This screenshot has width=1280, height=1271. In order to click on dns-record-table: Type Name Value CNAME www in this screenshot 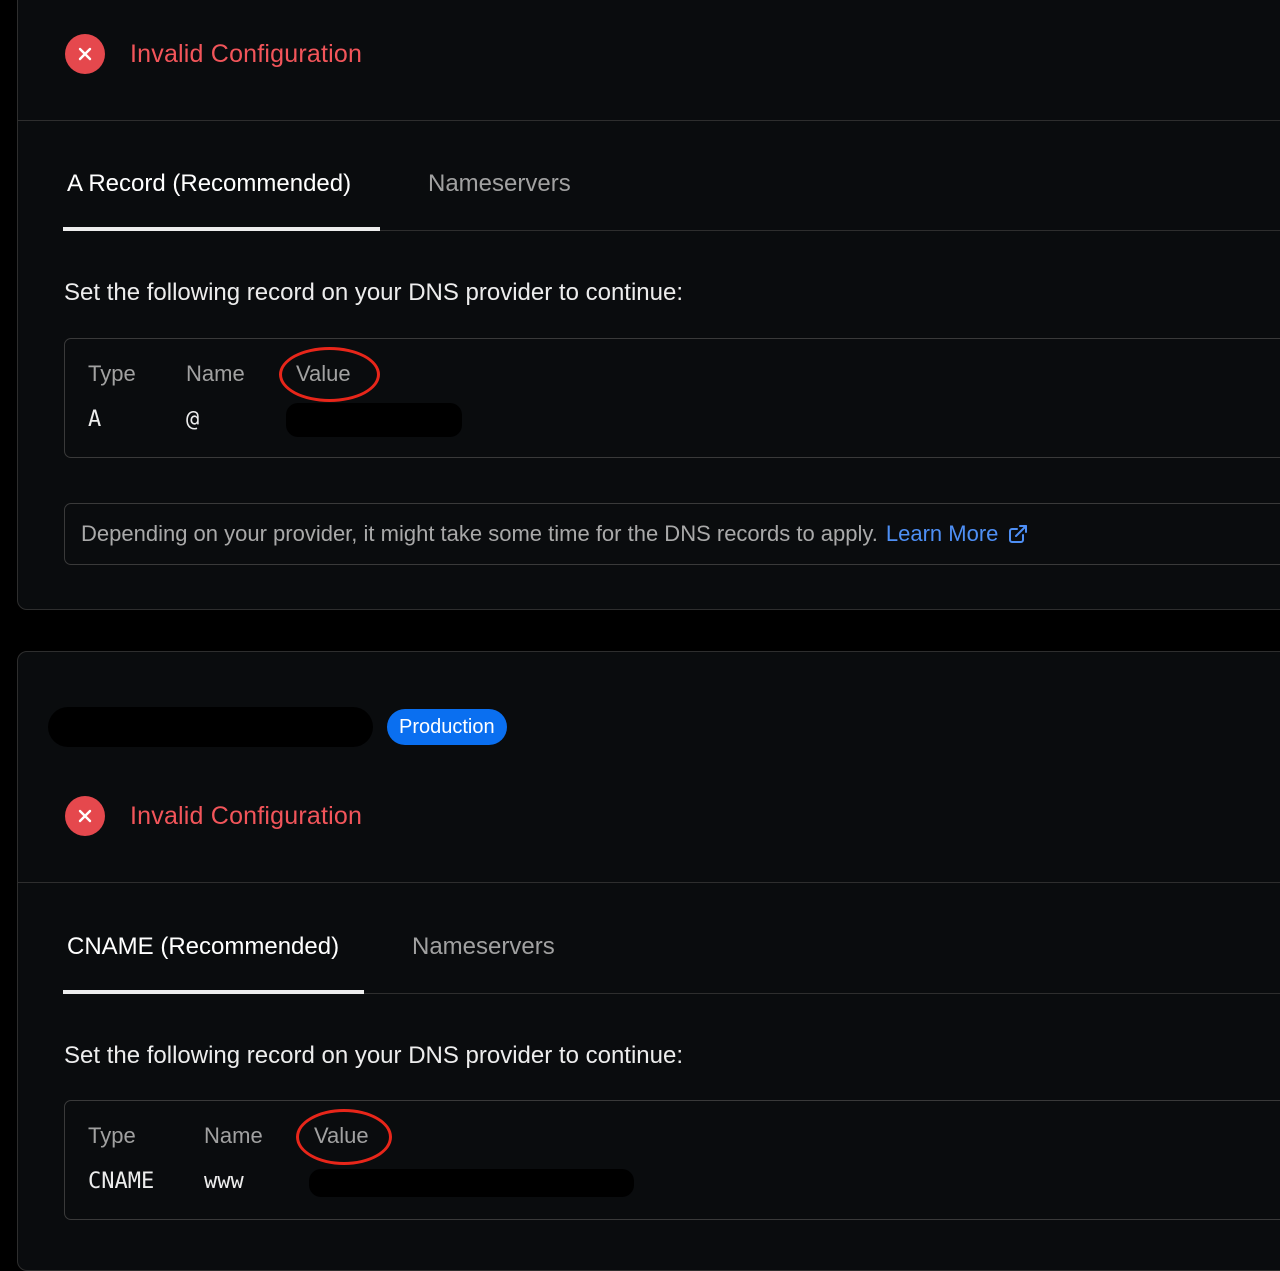, I will do `click(672, 1160)`.